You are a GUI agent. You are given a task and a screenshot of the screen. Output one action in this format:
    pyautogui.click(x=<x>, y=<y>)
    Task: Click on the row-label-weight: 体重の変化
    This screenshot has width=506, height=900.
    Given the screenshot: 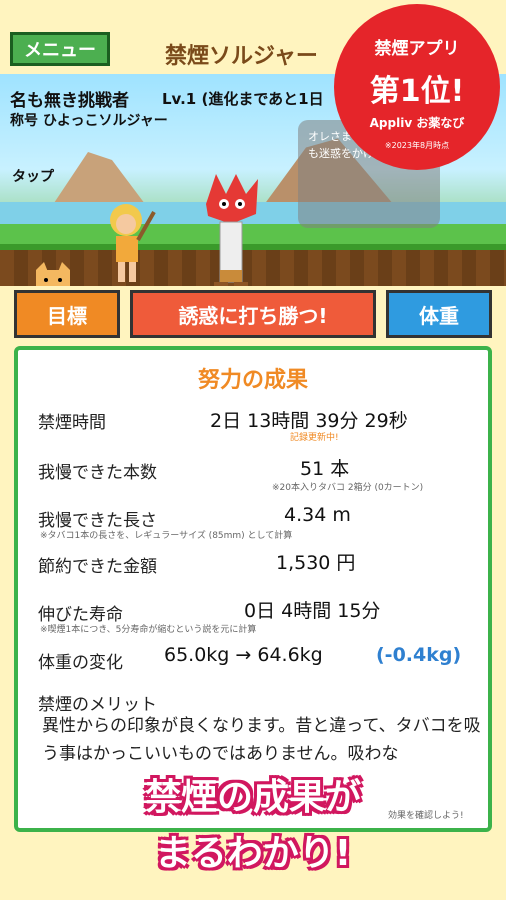 What is the action you would take?
    pyautogui.click(x=80, y=663)
    